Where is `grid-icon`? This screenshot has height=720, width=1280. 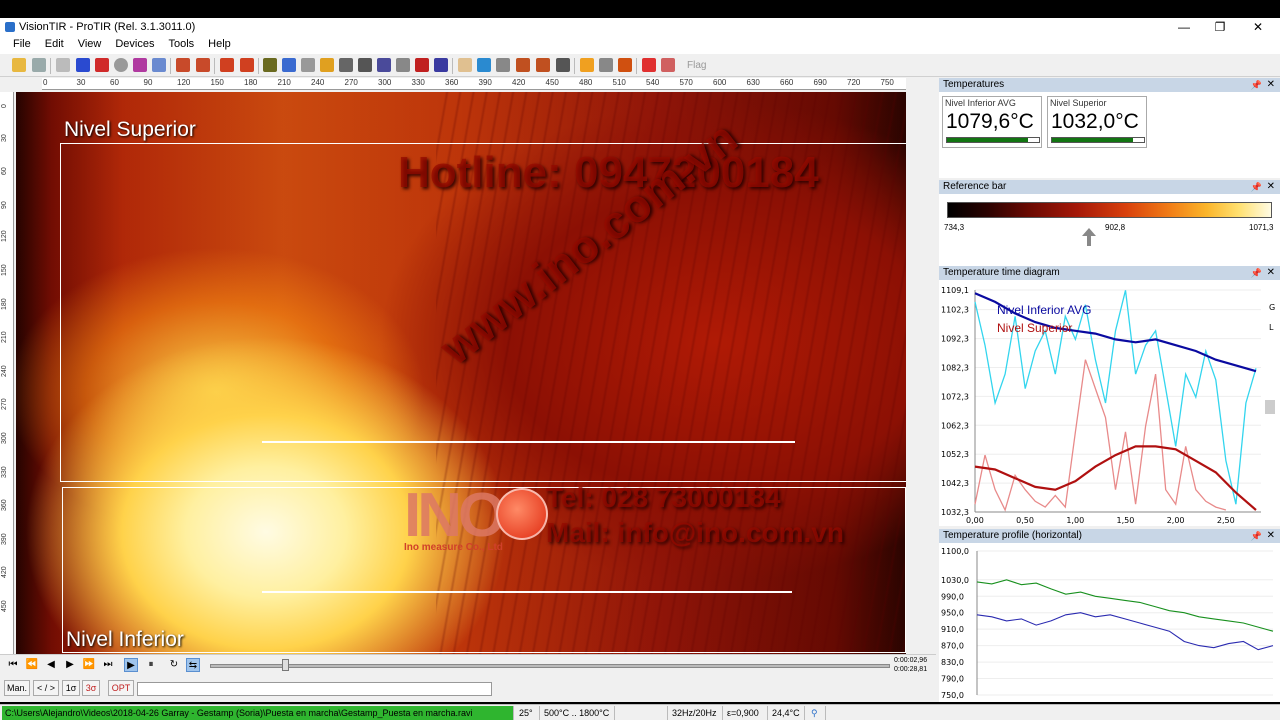
grid-icon is located at coordinates (403, 65).